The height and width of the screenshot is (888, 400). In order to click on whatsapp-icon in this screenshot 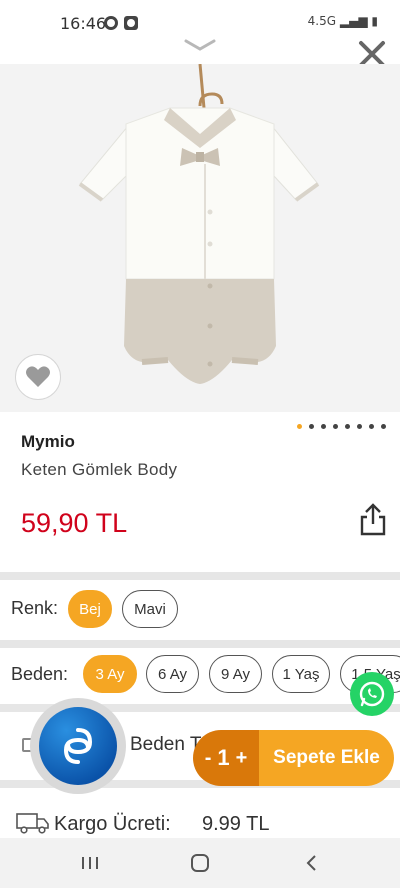, I will do `click(372, 694)`.